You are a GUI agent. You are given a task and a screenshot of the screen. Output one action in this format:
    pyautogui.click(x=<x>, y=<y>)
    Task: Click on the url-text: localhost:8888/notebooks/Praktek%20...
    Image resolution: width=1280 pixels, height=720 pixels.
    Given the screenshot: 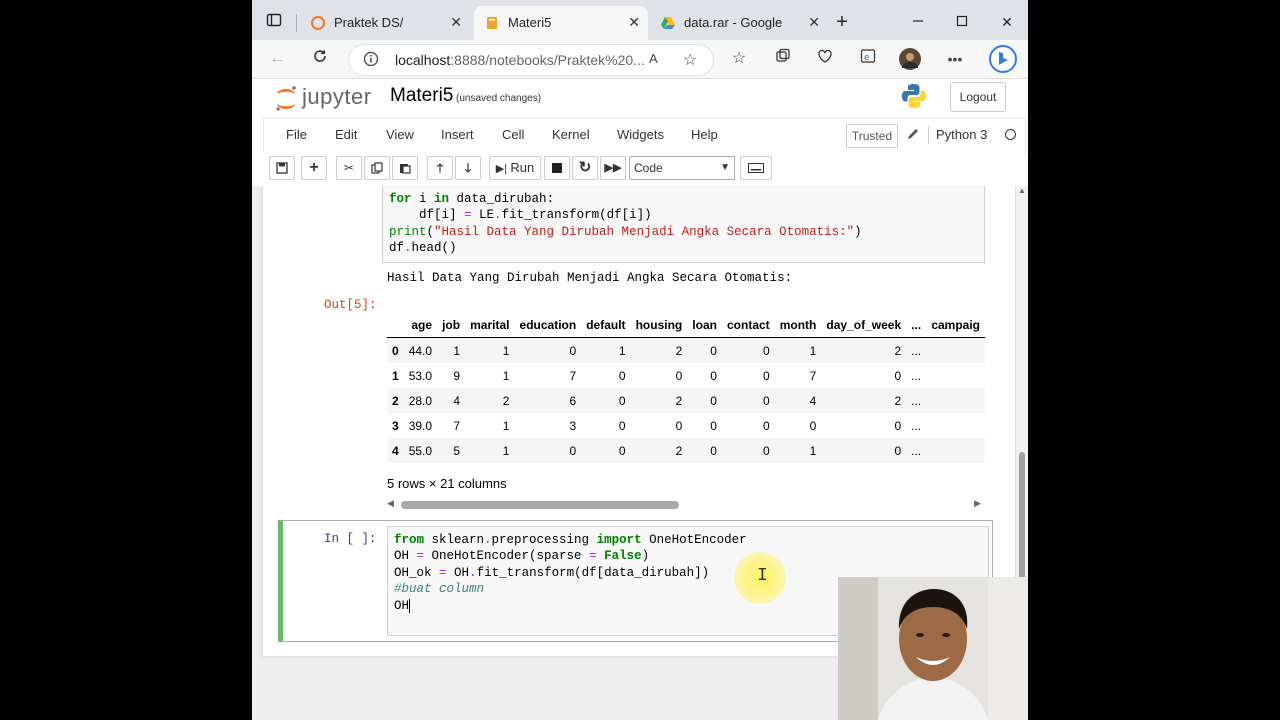 What is the action you would take?
    pyautogui.click(x=520, y=60)
    